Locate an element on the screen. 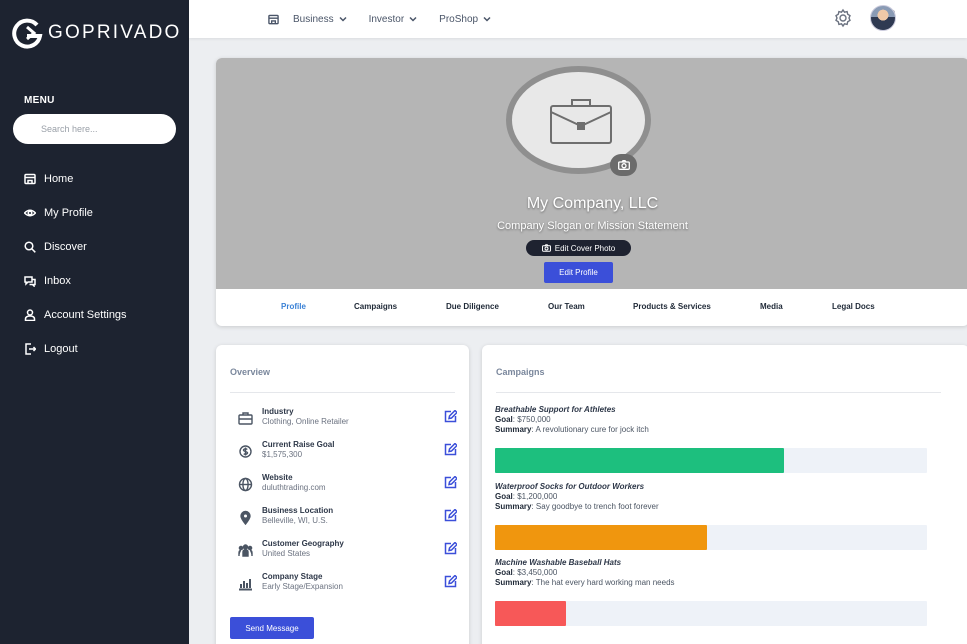 The height and width of the screenshot is (644, 967). brand-name: GOPRIVADO is located at coordinates (115, 32).